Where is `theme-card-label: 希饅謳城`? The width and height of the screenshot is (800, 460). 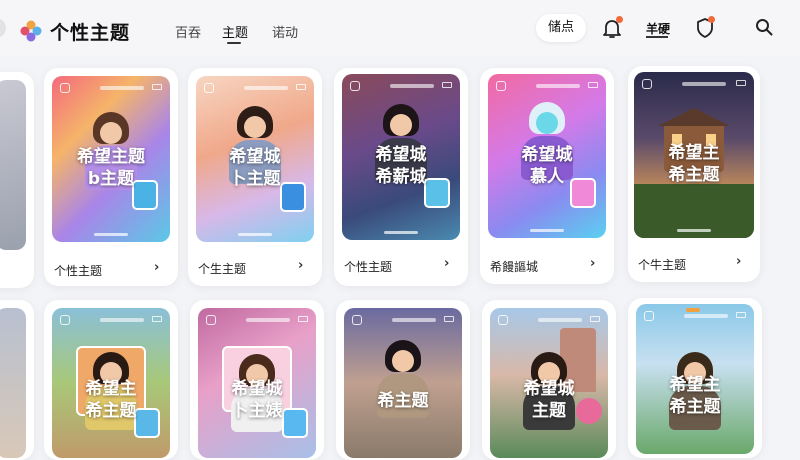 theme-card-label: 希饅謳城 is located at coordinates (514, 267).